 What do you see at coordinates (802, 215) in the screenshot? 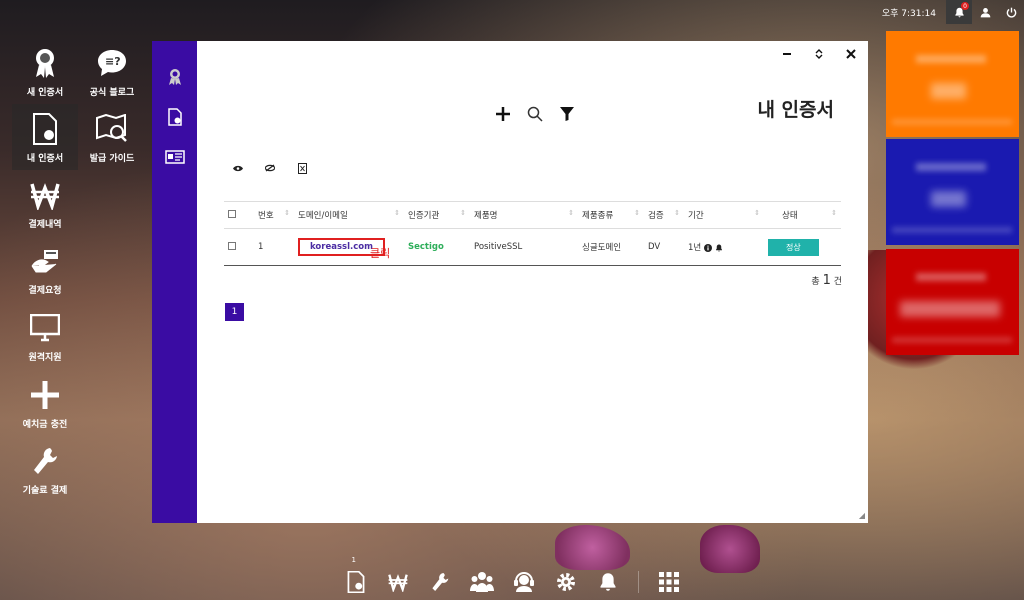
I see `column-header: 상태 ⇕` at bounding box center [802, 215].